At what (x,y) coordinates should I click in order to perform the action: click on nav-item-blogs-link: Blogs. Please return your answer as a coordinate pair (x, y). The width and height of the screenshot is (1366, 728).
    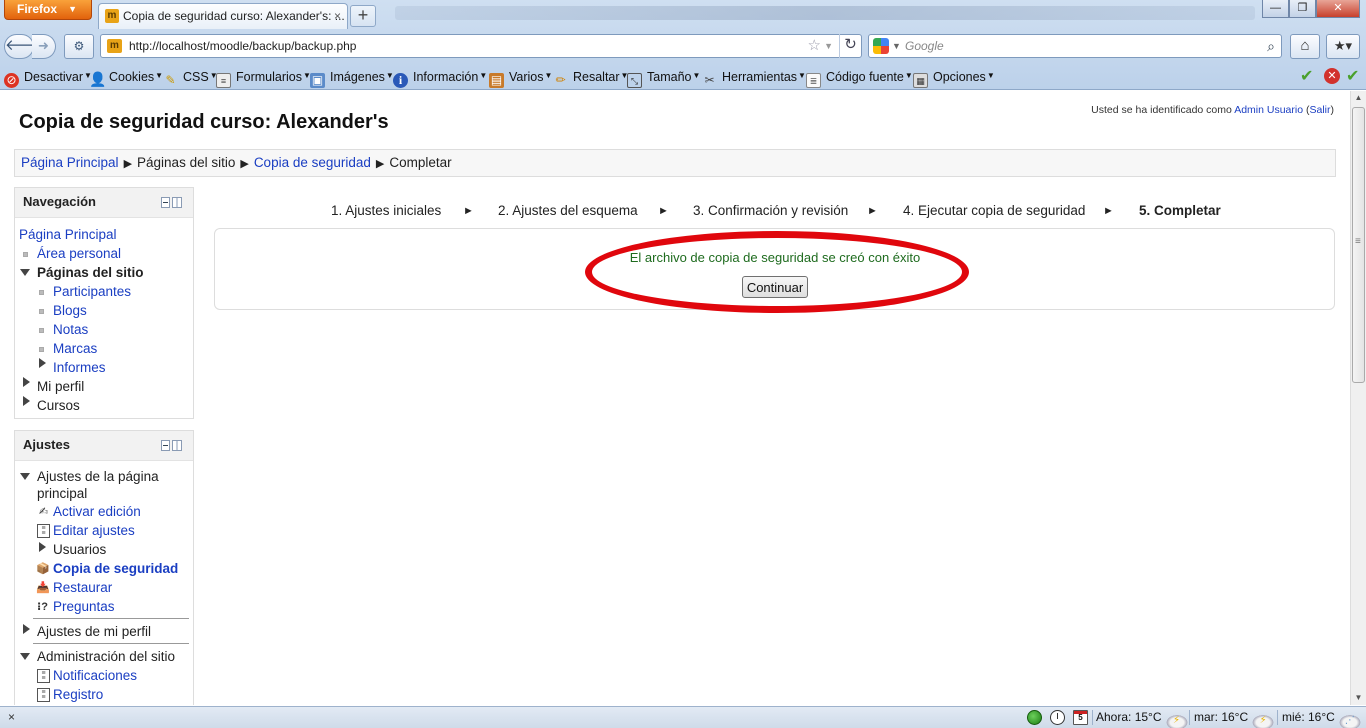
    Looking at the image, I should click on (70, 310).